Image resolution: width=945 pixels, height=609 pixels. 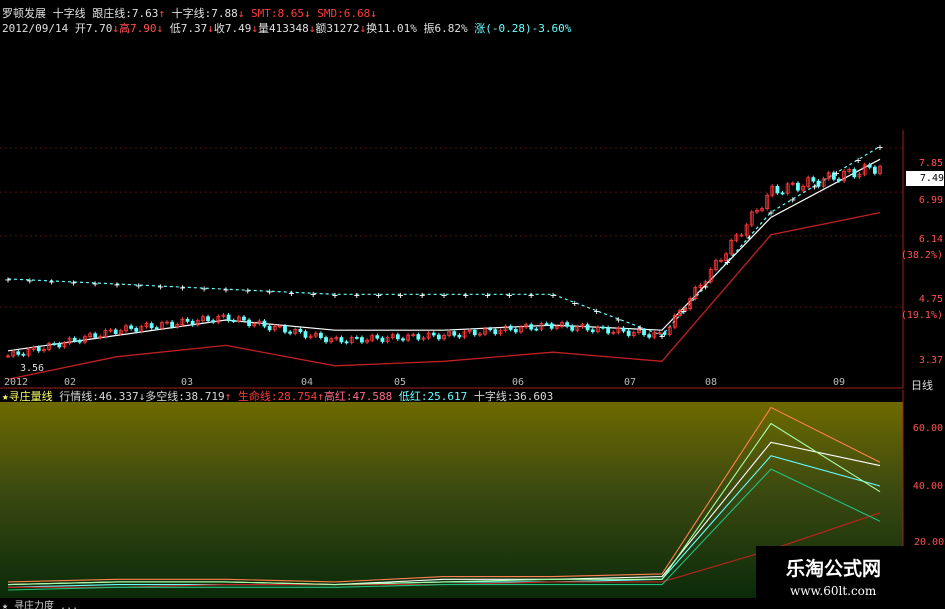 I want to click on sub-tick-40: 40.00, so click(x=927, y=486).